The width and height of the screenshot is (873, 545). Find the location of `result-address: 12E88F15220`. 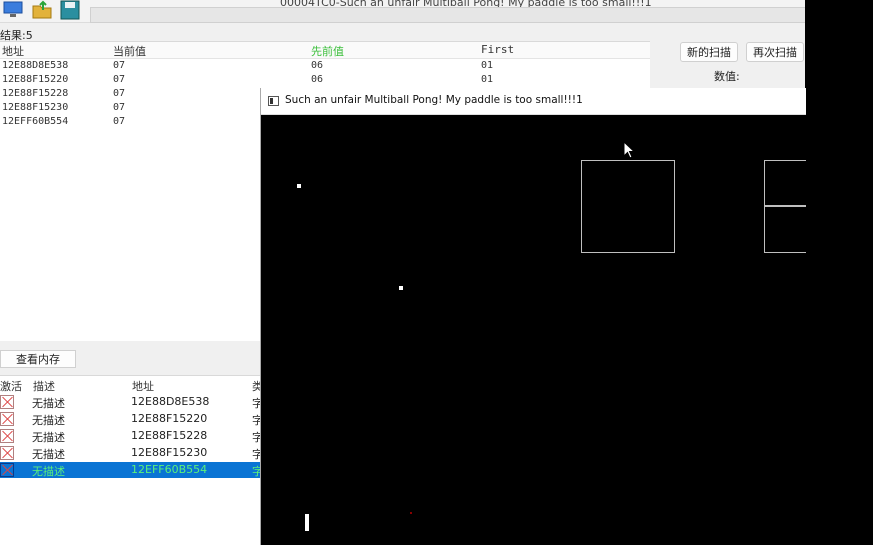

result-address: 12E88F15220 is located at coordinates (35, 79).